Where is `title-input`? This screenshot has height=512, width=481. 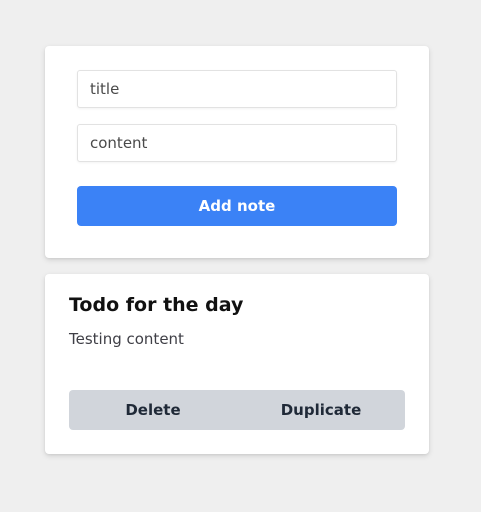 title-input is located at coordinates (237, 89).